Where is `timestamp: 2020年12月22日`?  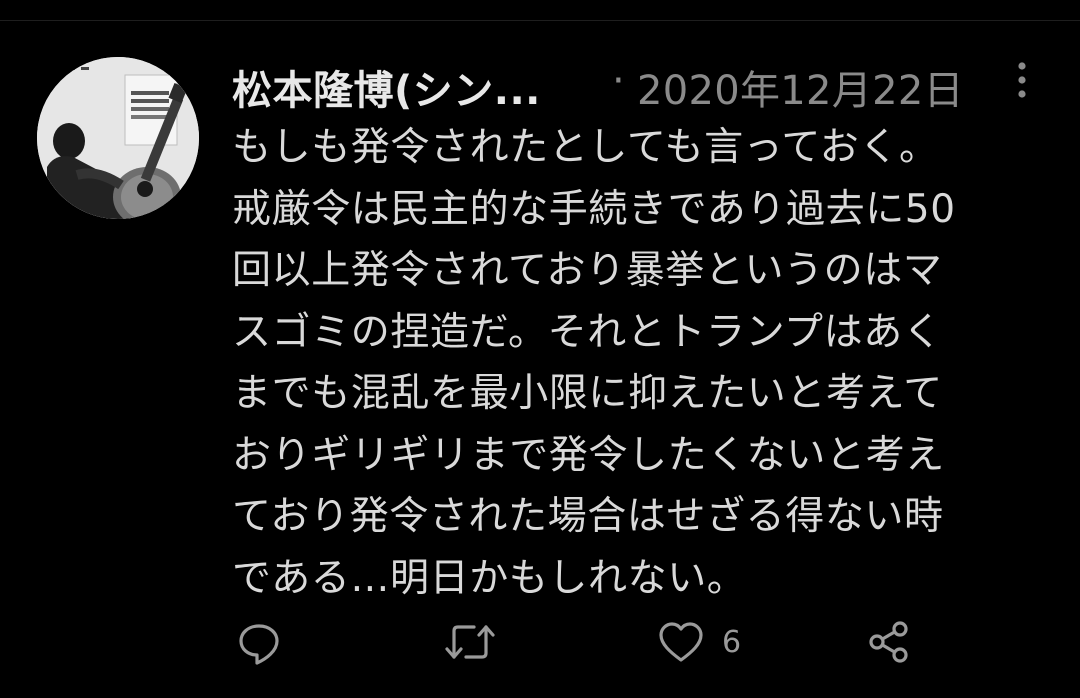 timestamp: 2020年12月22日 is located at coordinates (800, 87).